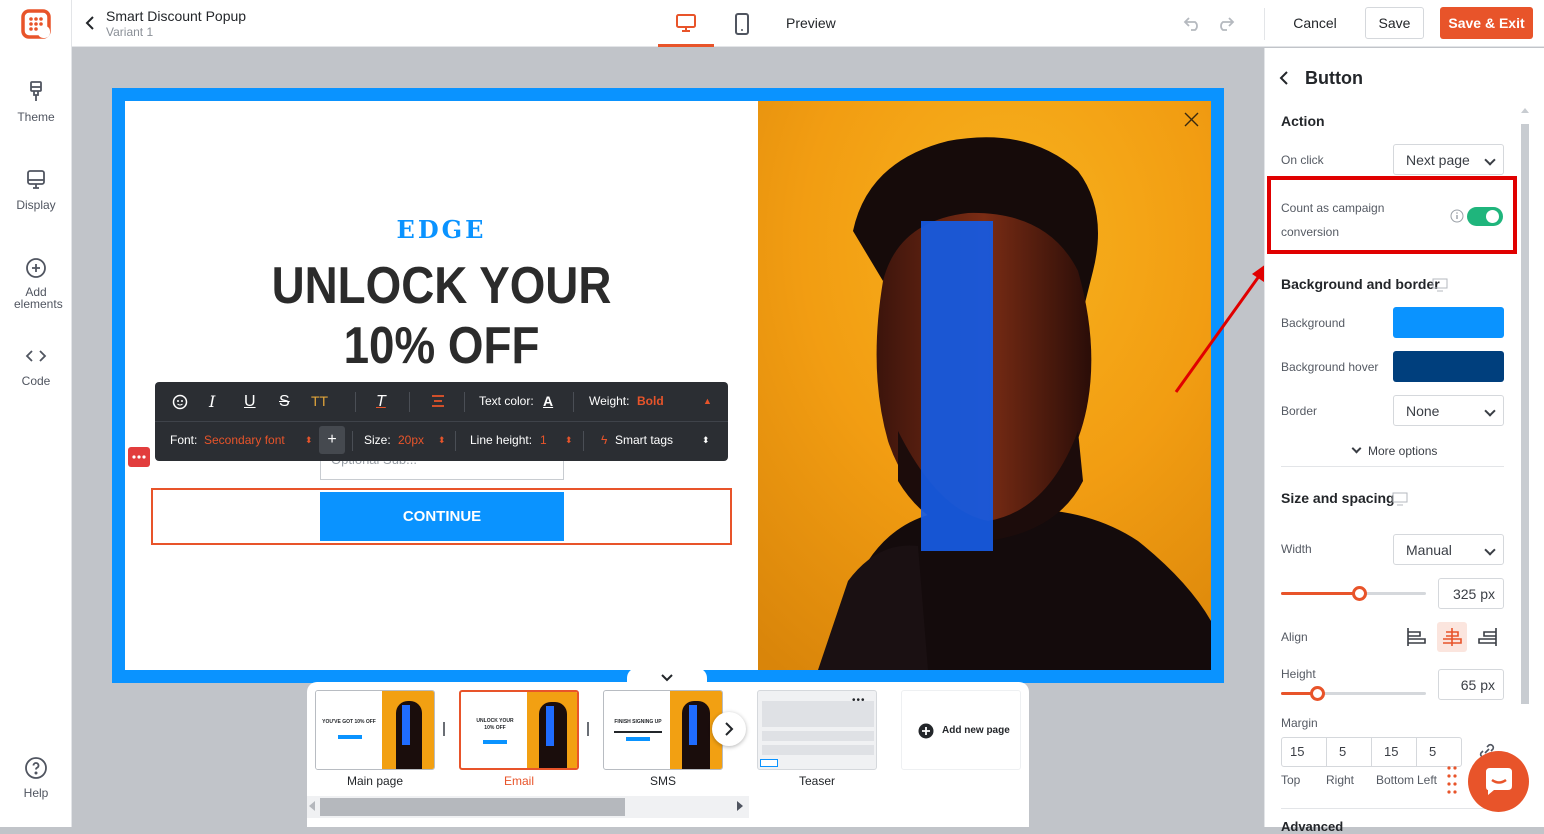  I want to click on redo-icon, so click(1225, 23).